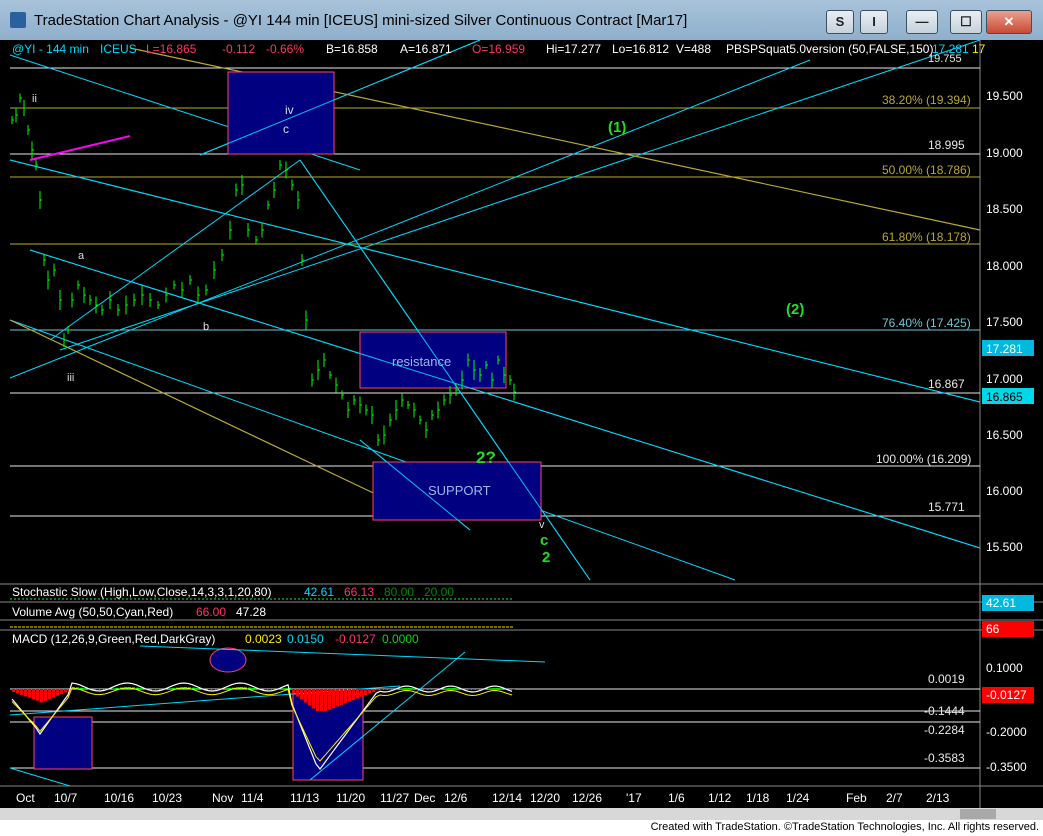 This screenshot has height=836, width=1043. I want to click on header-change: -0.112, so click(238, 49).